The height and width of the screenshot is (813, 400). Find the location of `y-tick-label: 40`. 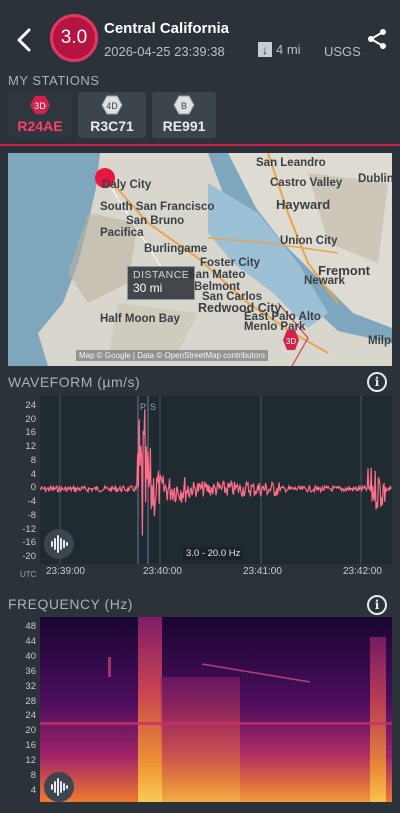

y-tick-label: 40 is located at coordinates (30, 656).